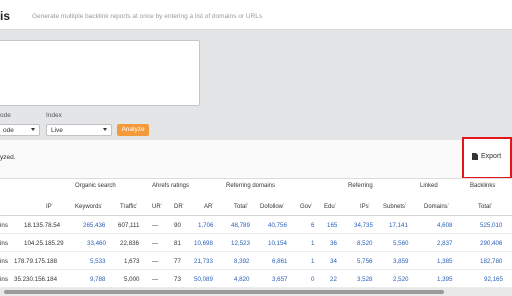 The height and width of the screenshot is (296, 512). Describe the element at coordinates (279, 279) in the screenshot. I see `row-dofollow: 3,657` at that location.